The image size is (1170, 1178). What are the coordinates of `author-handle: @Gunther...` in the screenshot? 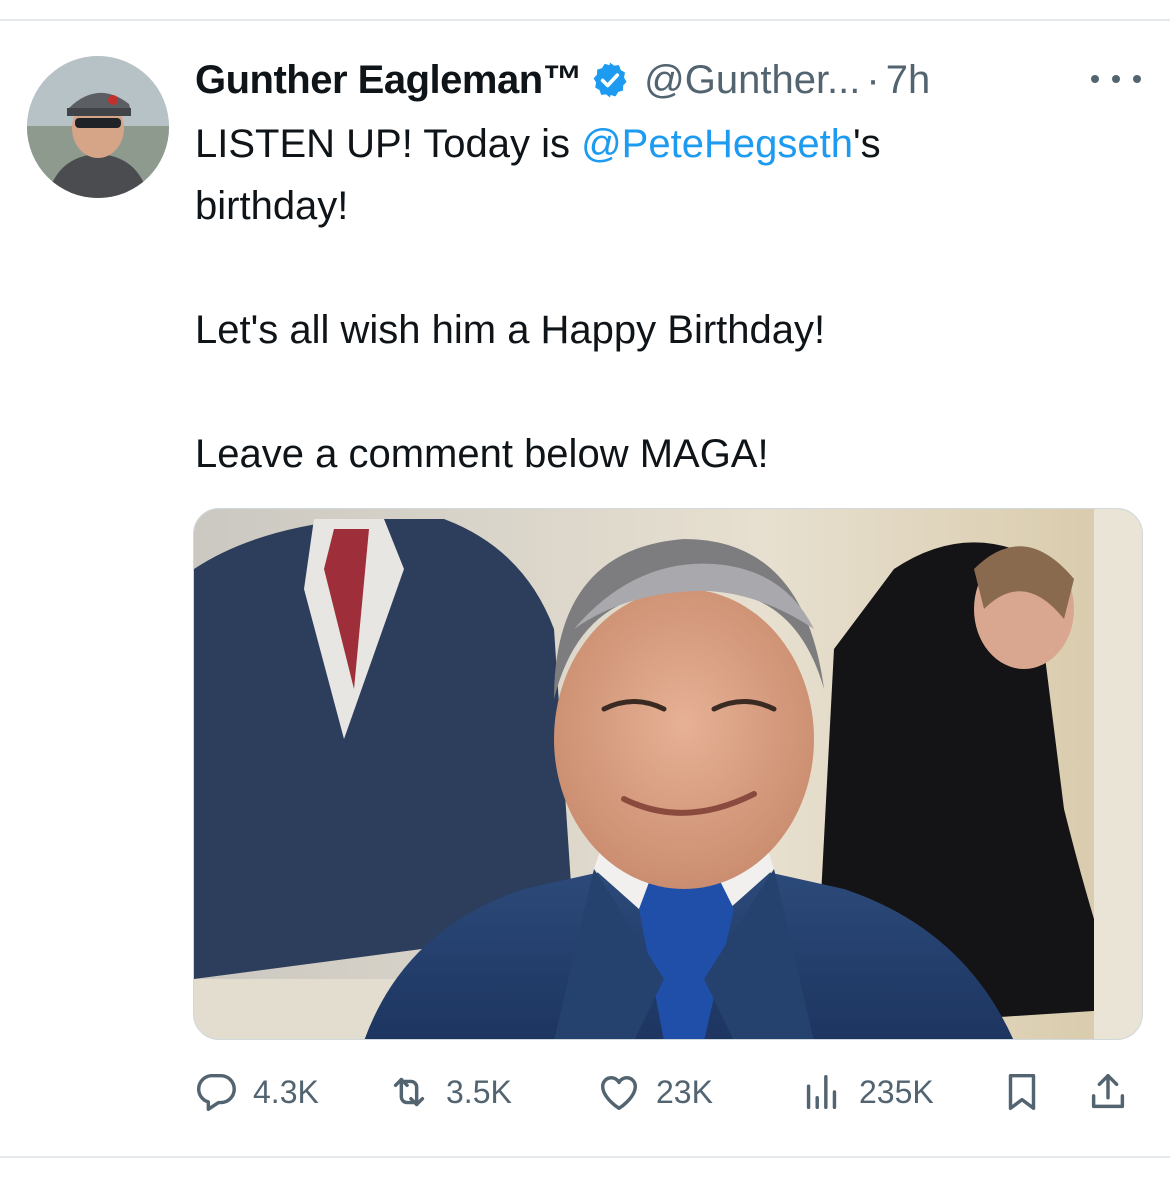 It's located at (752, 80).